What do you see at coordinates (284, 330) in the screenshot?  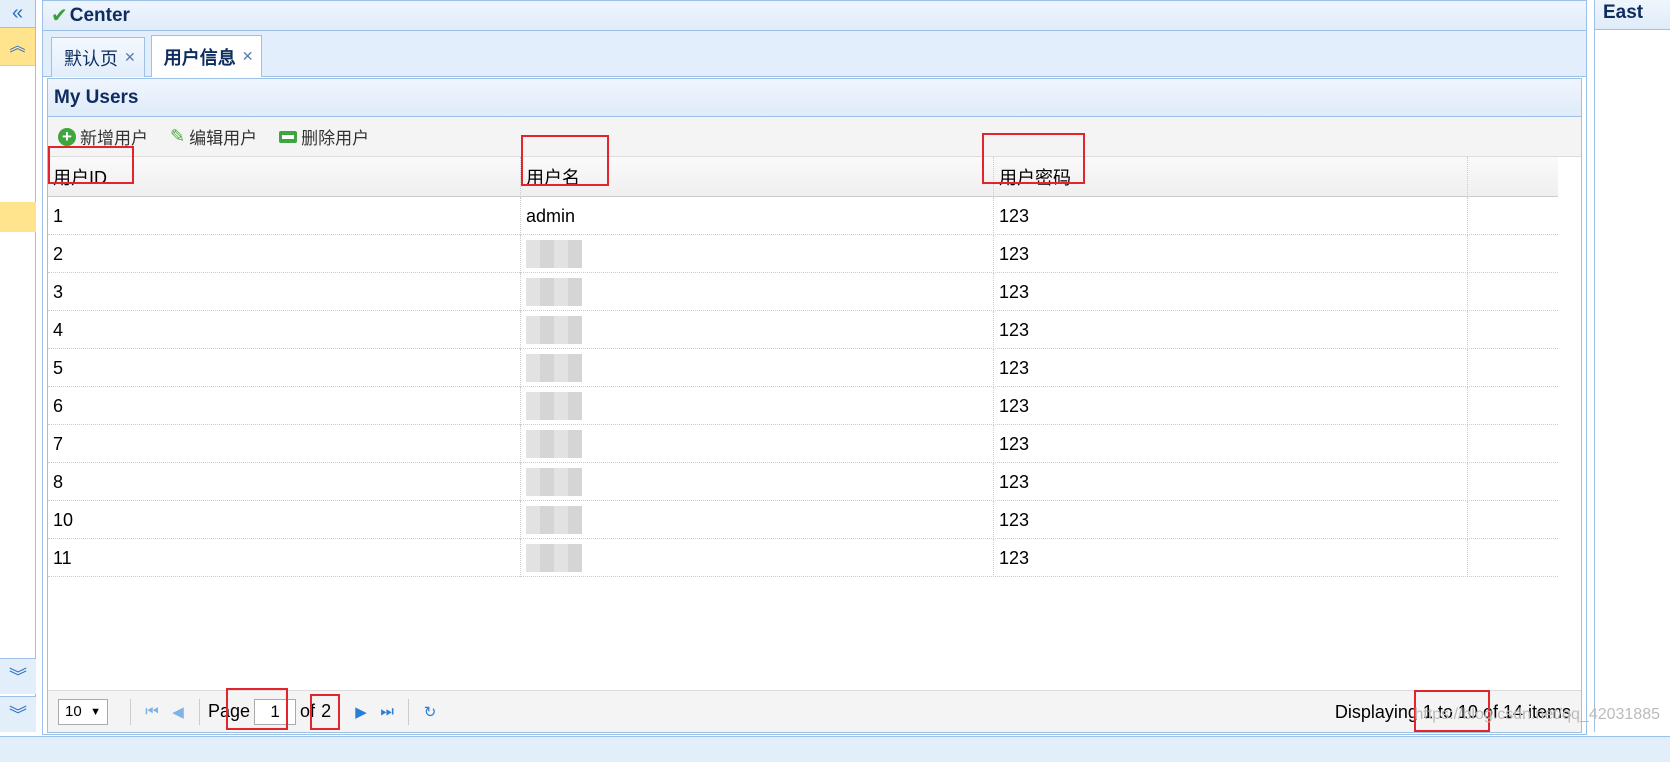 I see `cell-user-id: 4` at bounding box center [284, 330].